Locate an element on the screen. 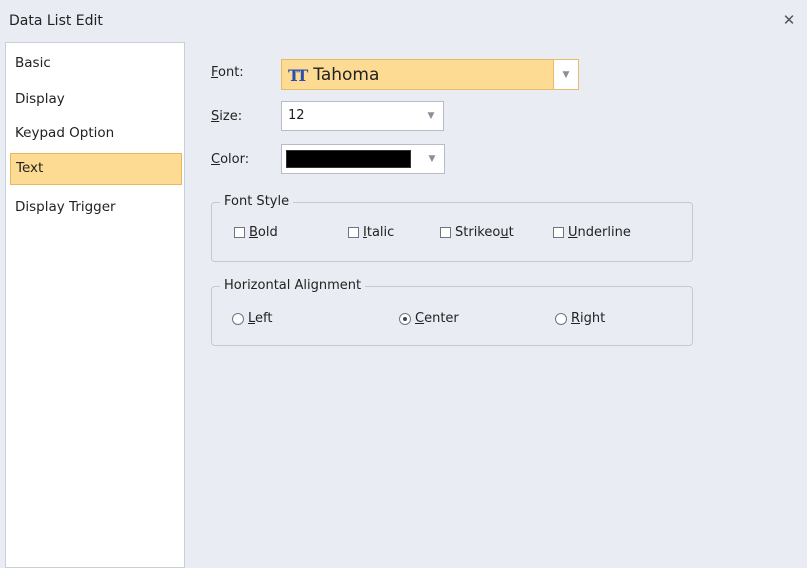 The width and height of the screenshot is (807, 568). color-swatch is located at coordinates (348, 159).